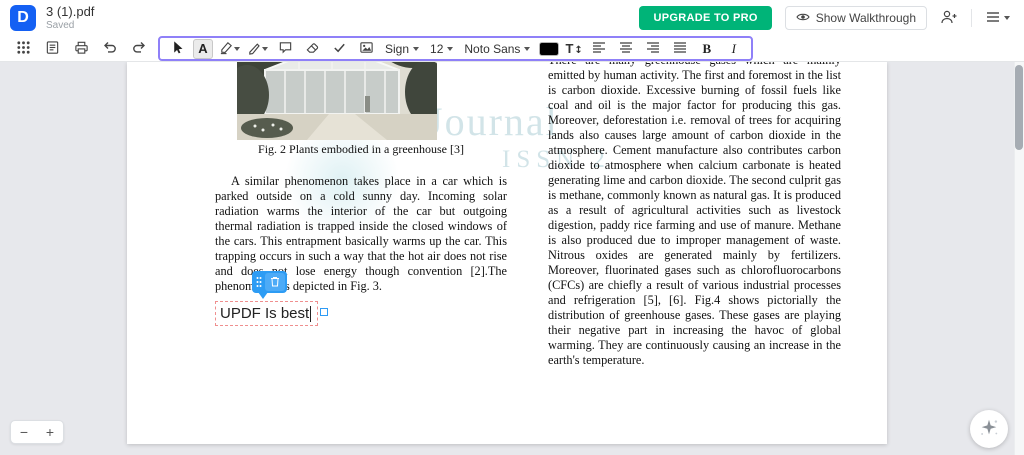 Image resolution: width=1024 pixels, height=455 pixels. Describe the element at coordinates (226, 49) in the screenshot. I see `highlighter-icon` at that location.